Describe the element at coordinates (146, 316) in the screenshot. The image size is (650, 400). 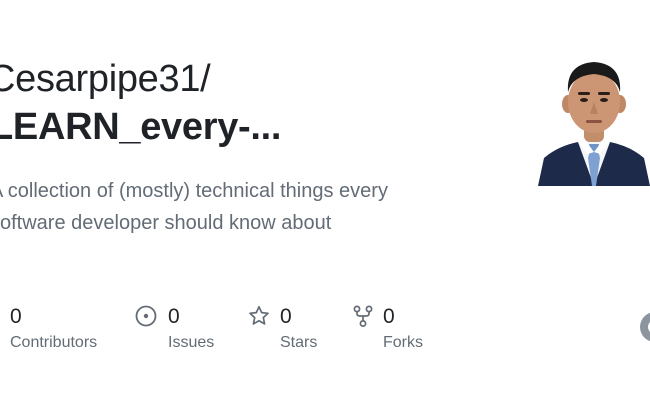
I see `issue-opened-icon` at that location.